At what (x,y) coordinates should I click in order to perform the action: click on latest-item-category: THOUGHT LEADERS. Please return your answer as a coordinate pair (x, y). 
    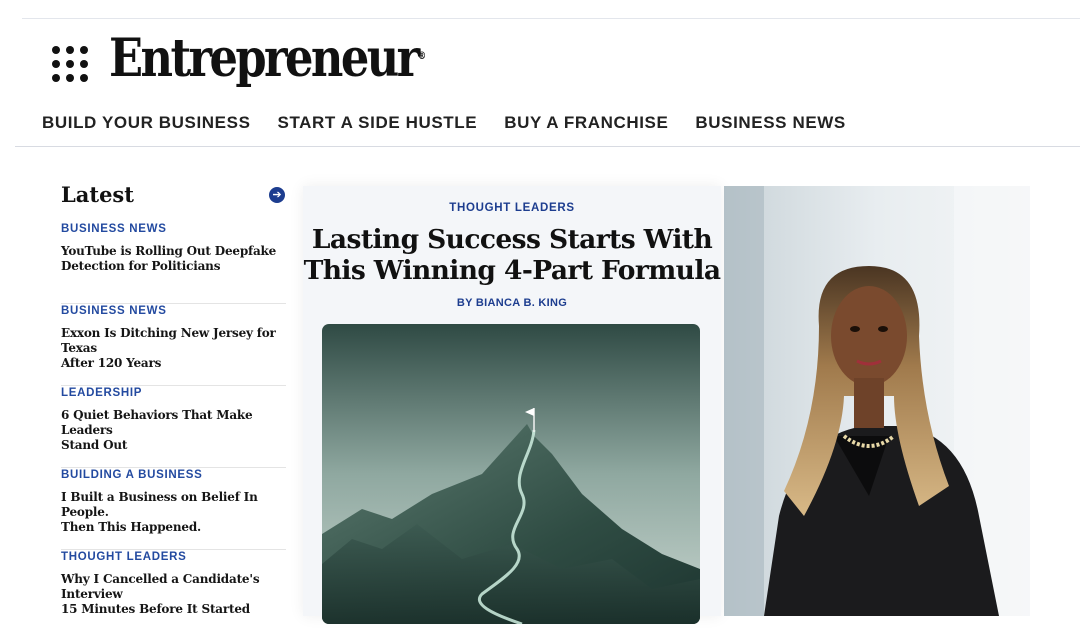
    Looking at the image, I should click on (173, 556).